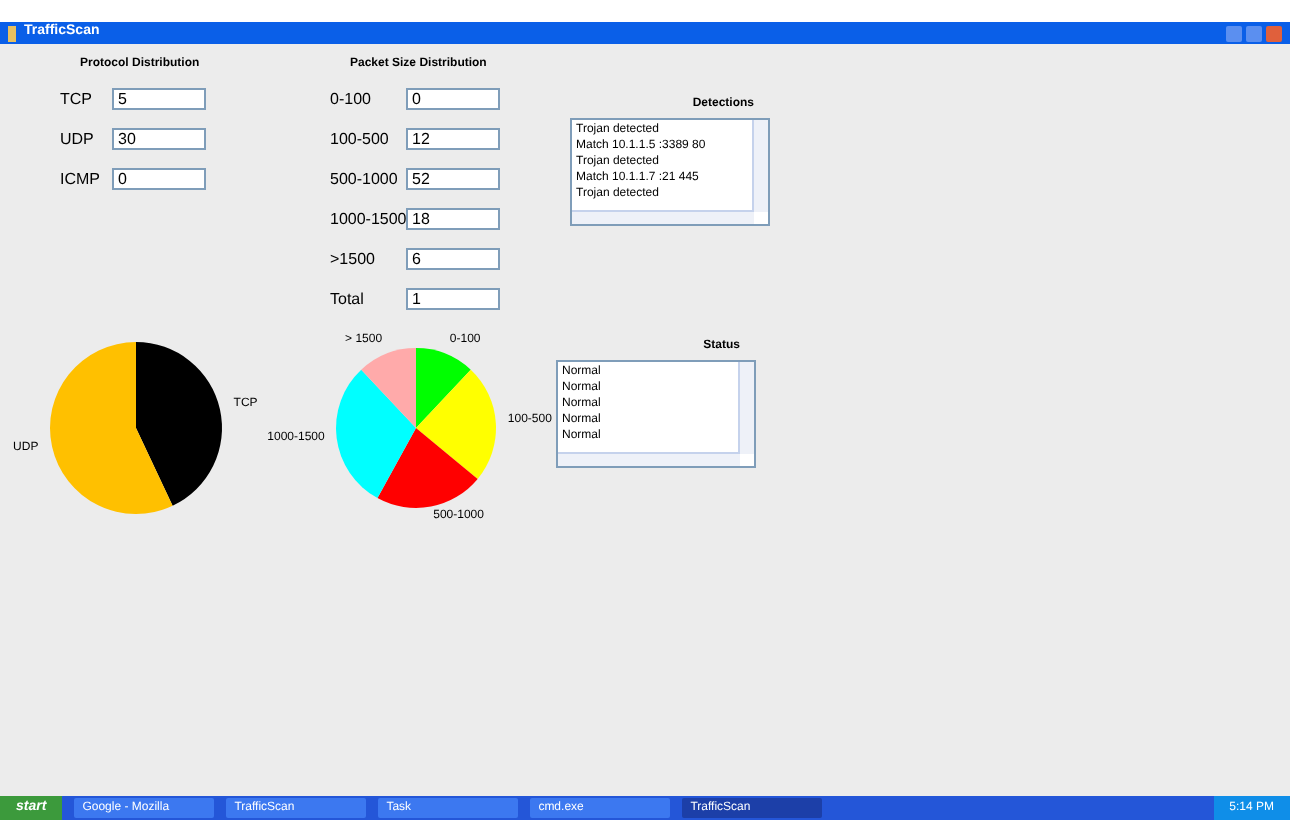  What do you see at coordinates (453, 139) in the screenshot?
I see `value-field: 12` at bounding box center [453, 139].